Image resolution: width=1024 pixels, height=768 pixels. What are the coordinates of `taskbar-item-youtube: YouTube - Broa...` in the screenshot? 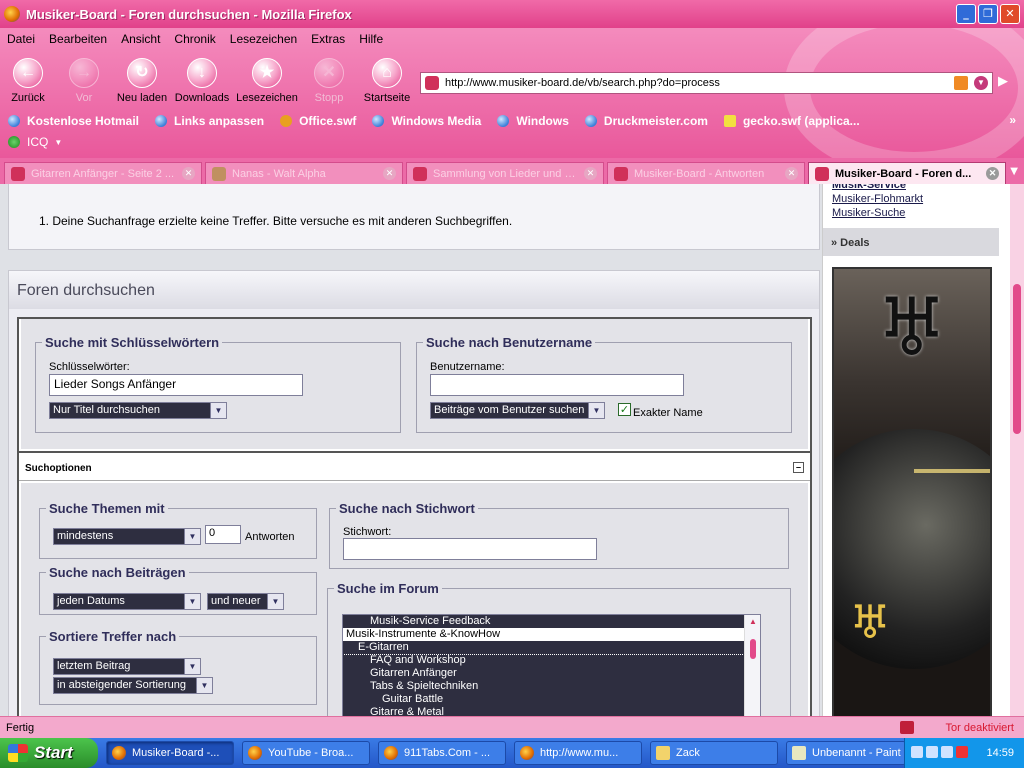 It's located at (306, 753).